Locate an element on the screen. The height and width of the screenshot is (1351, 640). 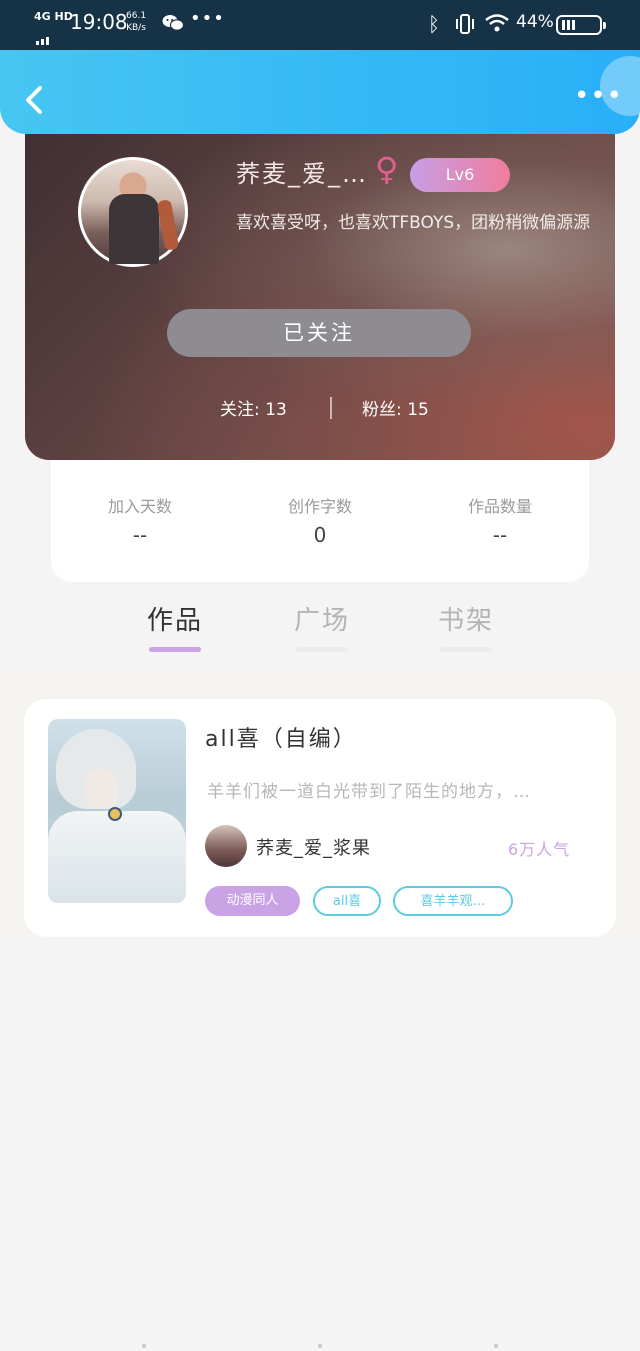
work-cover-image is located at coordinates (117, 811).